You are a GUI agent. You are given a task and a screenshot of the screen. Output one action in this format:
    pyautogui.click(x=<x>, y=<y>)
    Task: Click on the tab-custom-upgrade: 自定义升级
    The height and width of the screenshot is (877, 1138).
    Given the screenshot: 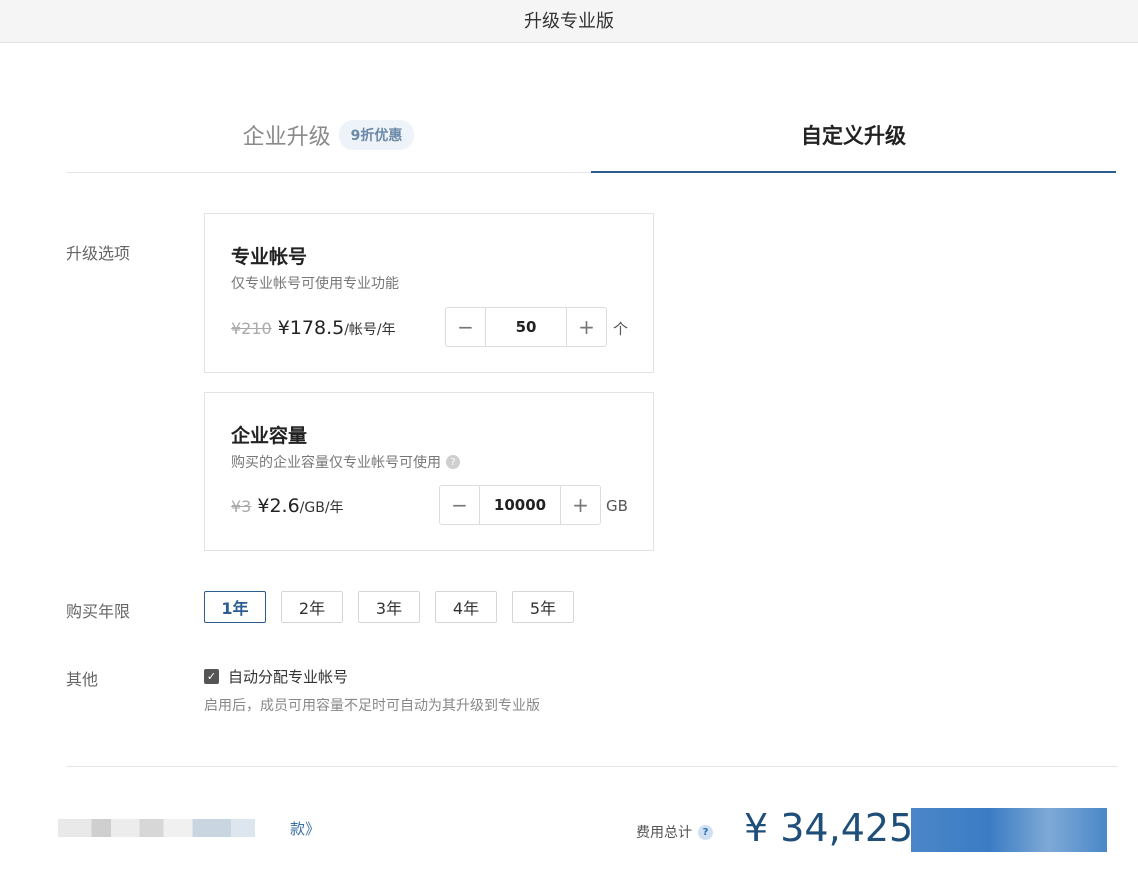 What is the action you would take?
    pyautogui.click(x=853, y=135)
    